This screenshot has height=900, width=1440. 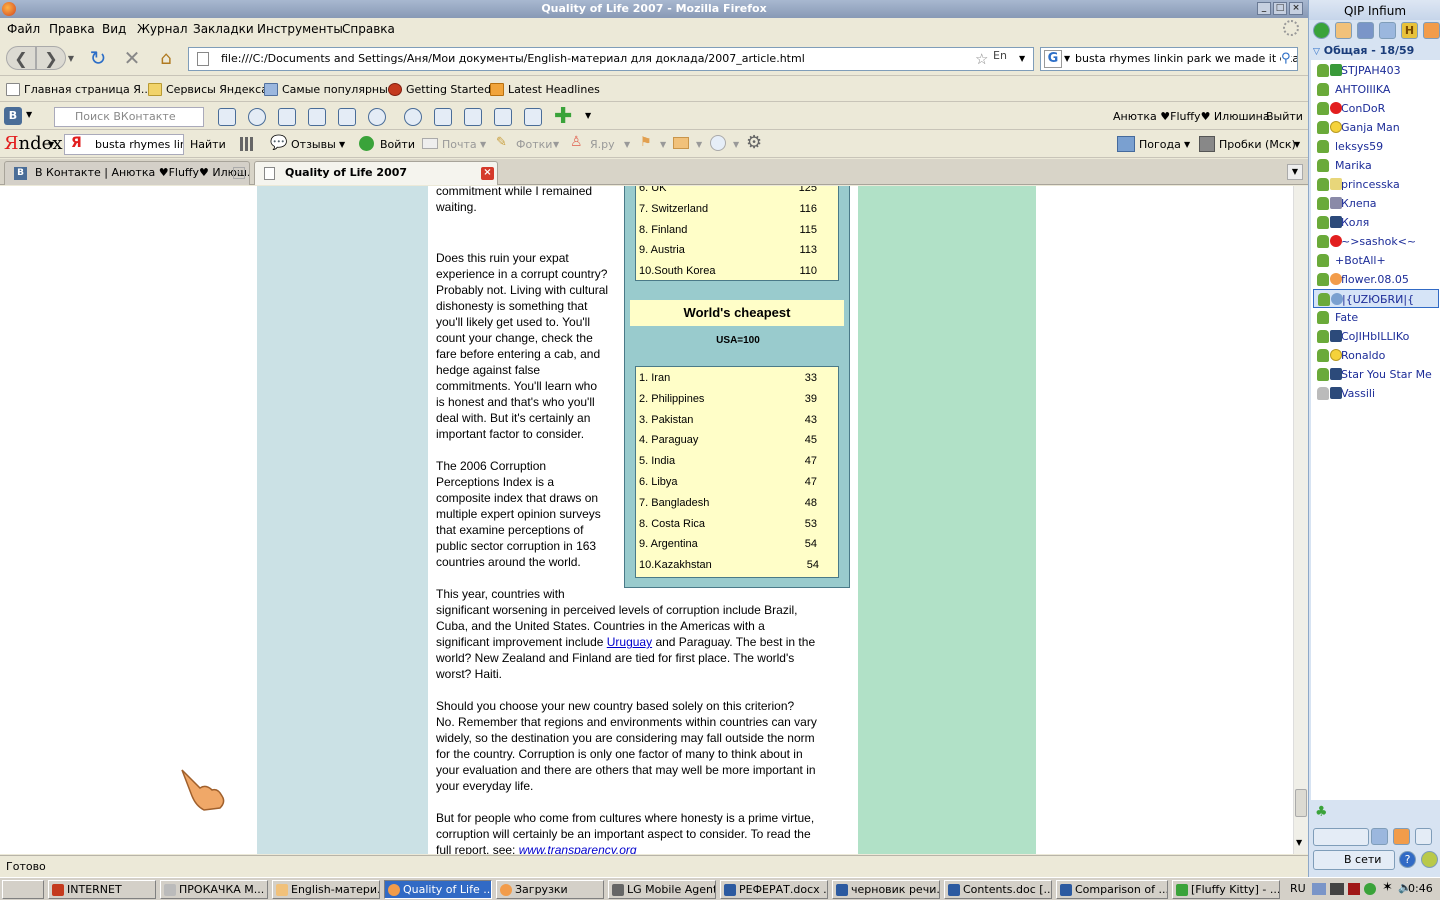 I want to click on bookmark-most-popular: Самые популярные, so click(x=328, y=90).